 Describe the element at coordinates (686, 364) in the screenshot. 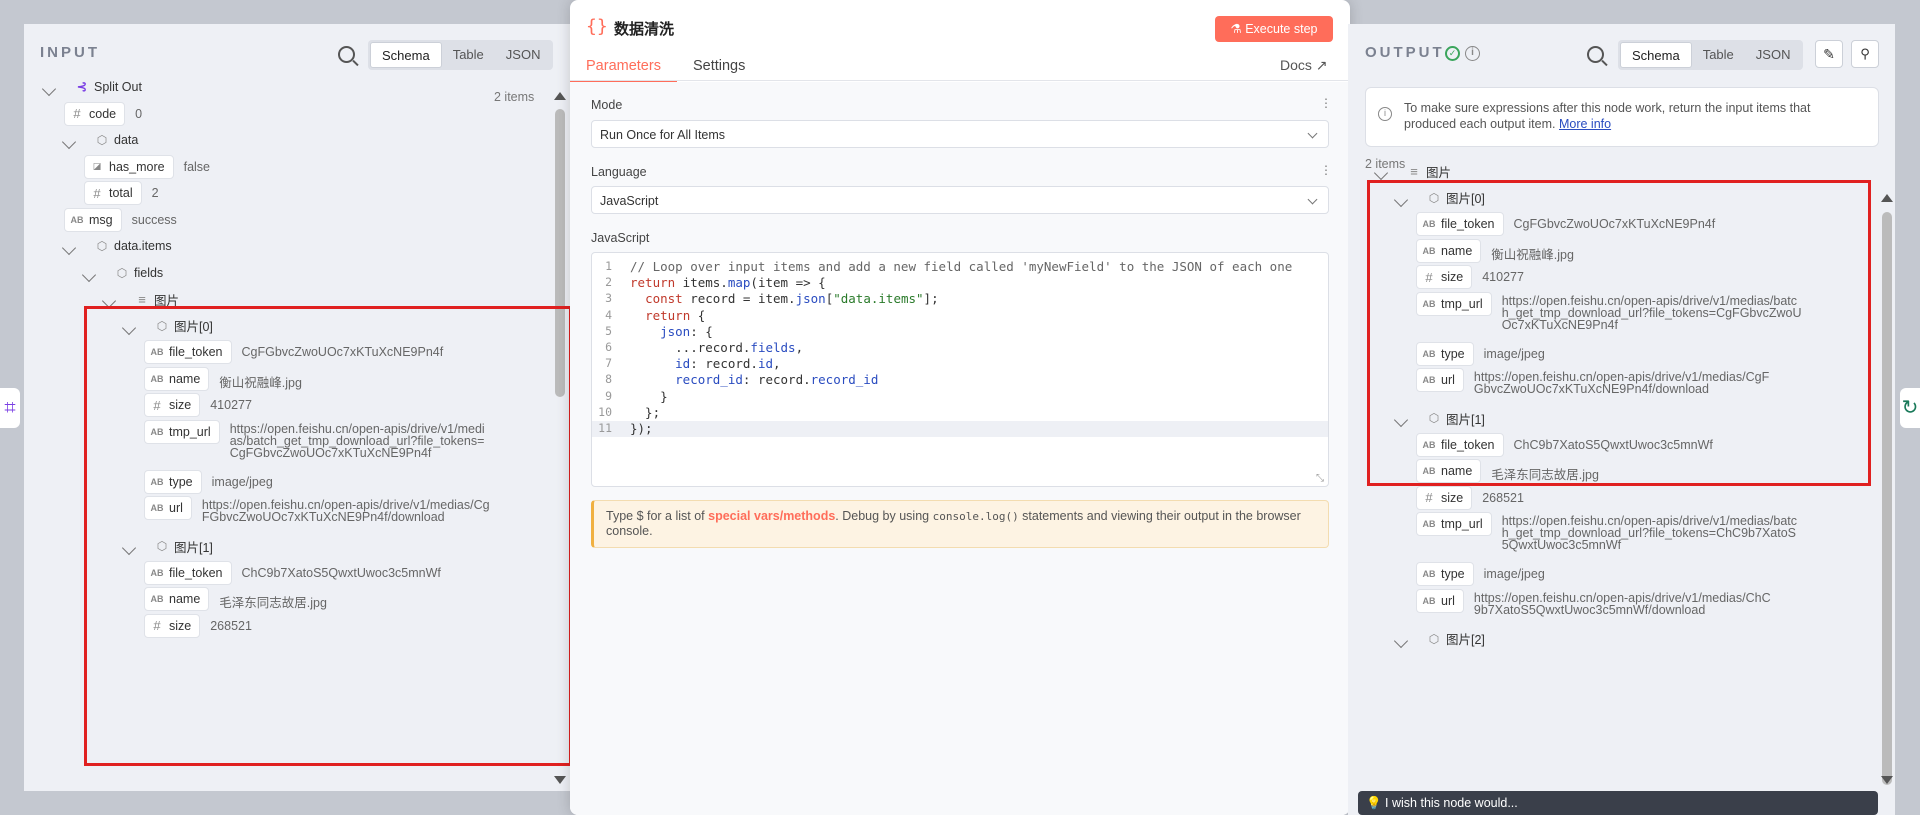

I see `code-line: 7 id: record.id,` at that location.